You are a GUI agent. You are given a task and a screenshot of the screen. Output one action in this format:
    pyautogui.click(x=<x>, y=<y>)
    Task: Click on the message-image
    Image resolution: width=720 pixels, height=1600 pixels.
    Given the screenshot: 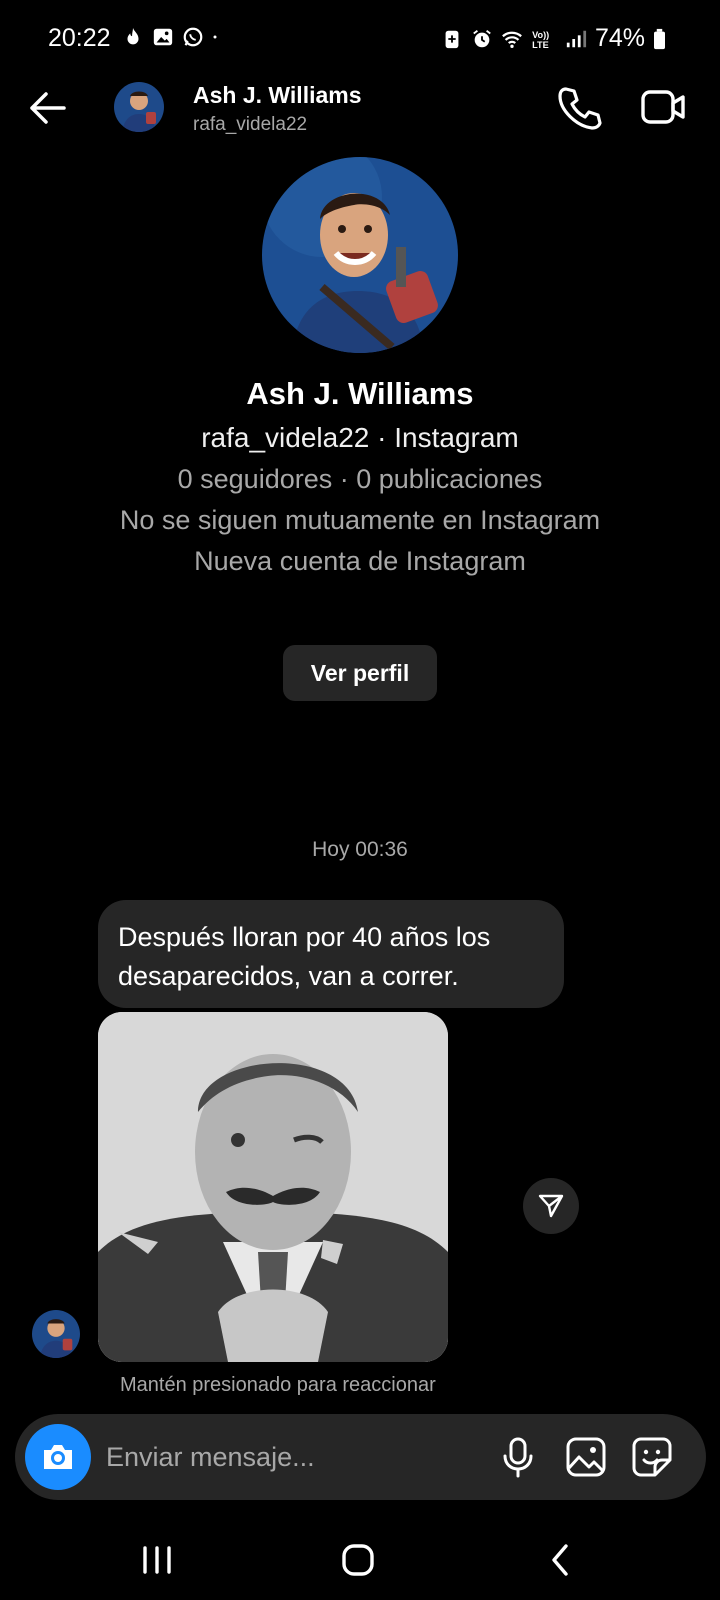 What is the action you would take?
    pyautogui.click(x=273, y=1187)
    